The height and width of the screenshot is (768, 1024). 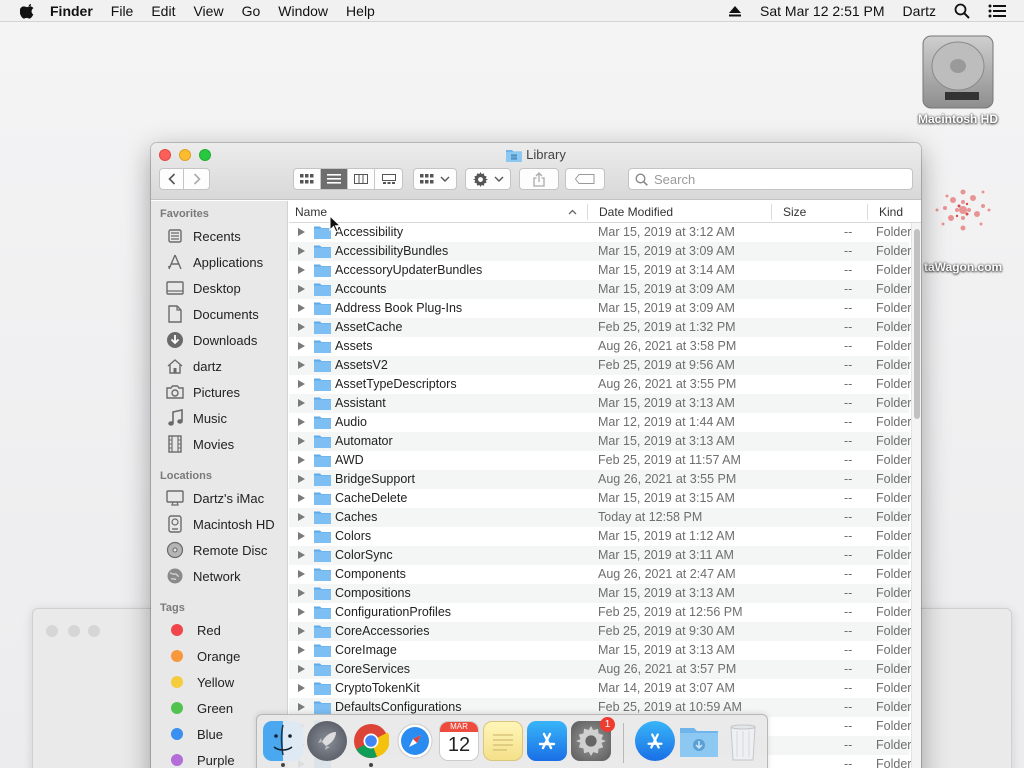 What do you see at coordinates (283, 741) in the screenshot?
I see `dock-finder` at bounding box center [283, 741].